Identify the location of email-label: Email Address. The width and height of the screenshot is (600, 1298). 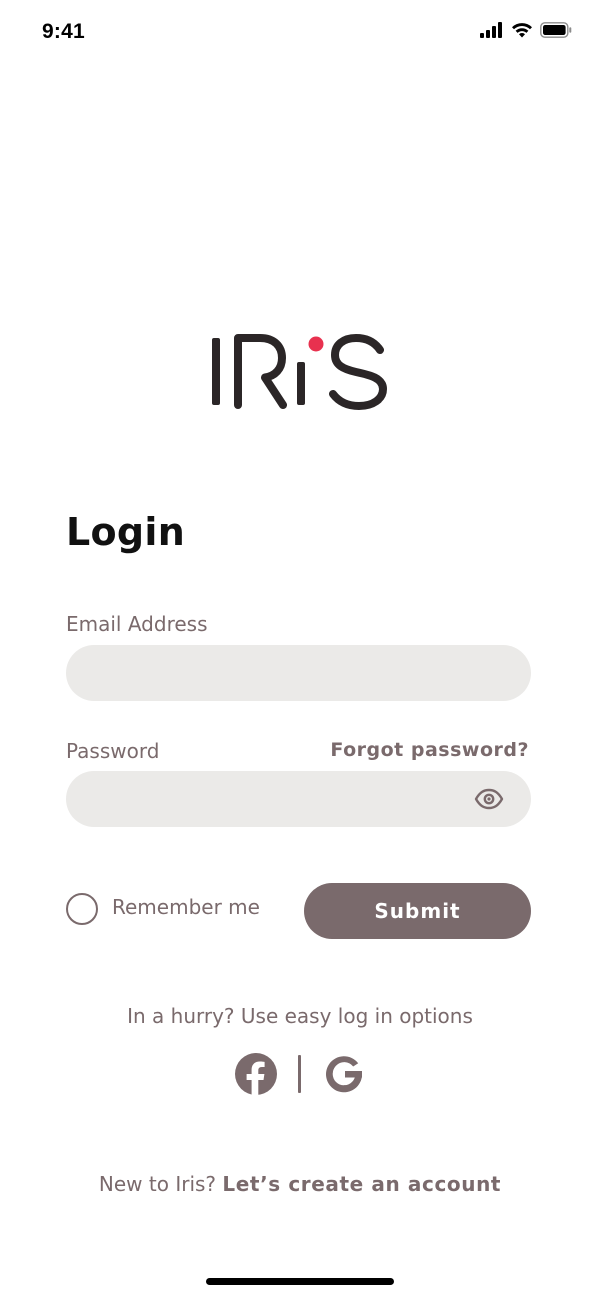
(137, 624).